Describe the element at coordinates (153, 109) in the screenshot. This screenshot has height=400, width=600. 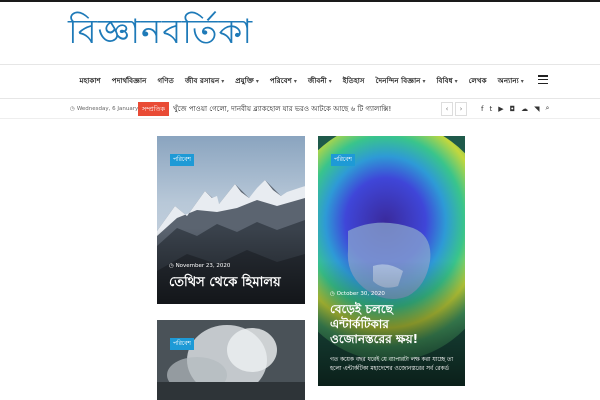
I see `breaking-news-label: সম্প্রতিক` at that location.